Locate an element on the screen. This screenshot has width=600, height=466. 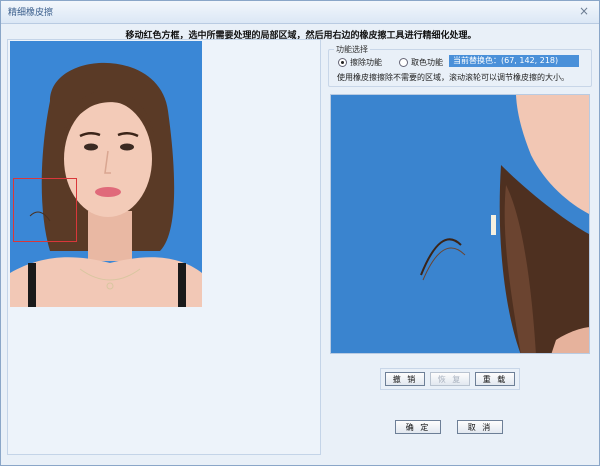
pick-color-radio: 取色功能 is located at coordinates (421, 62).